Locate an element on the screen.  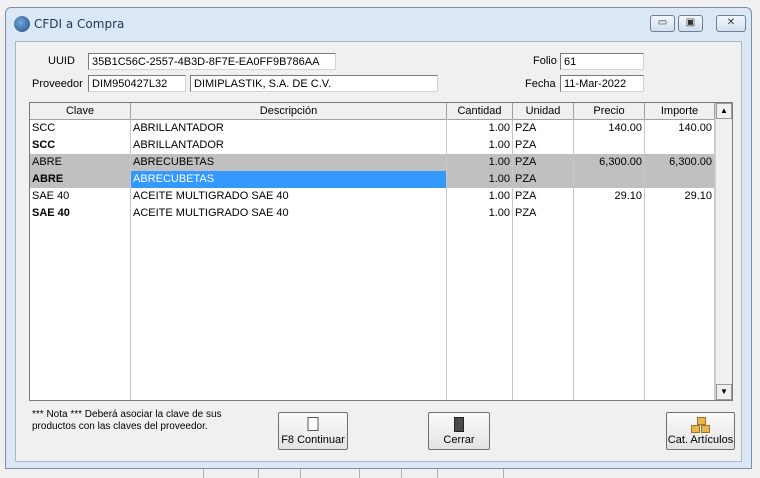
proveedor-label: Proveedor is located at coordinates (57, 84).